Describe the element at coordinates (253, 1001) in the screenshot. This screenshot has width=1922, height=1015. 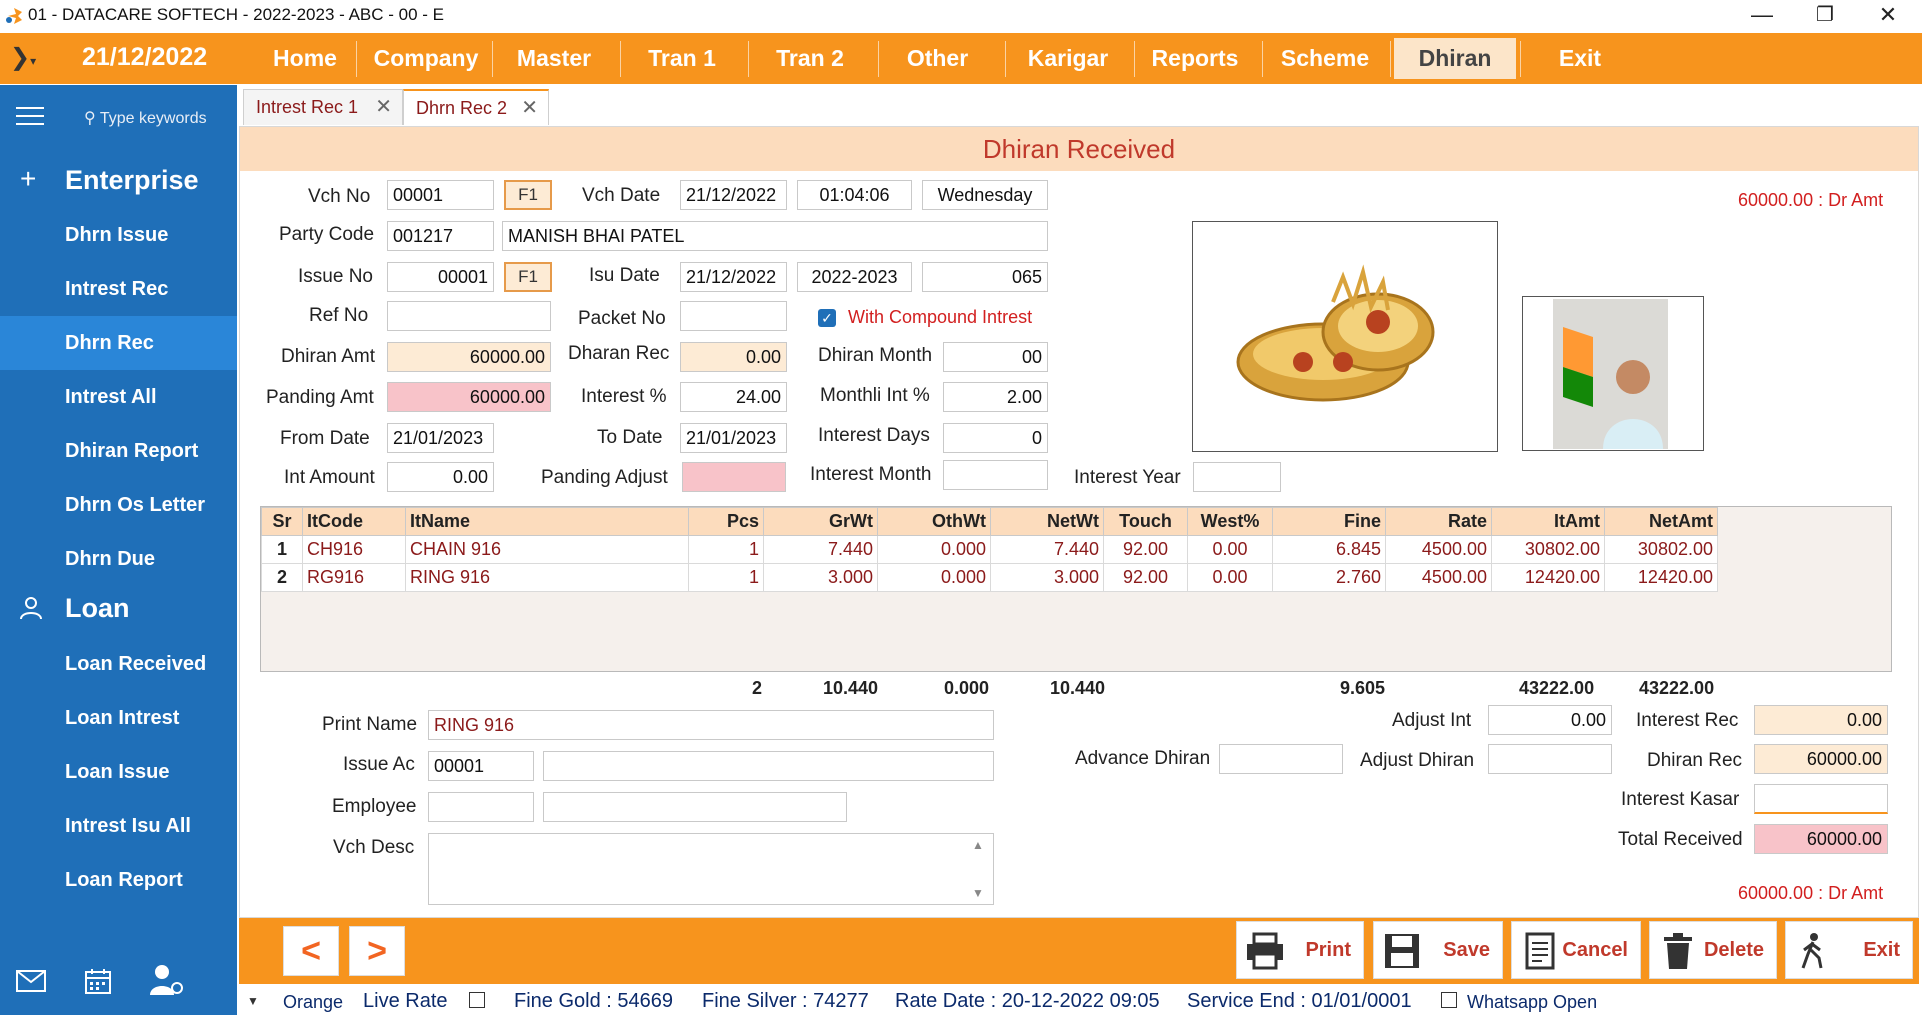
I see `theme-dropdown-icon: ▼` at that location.